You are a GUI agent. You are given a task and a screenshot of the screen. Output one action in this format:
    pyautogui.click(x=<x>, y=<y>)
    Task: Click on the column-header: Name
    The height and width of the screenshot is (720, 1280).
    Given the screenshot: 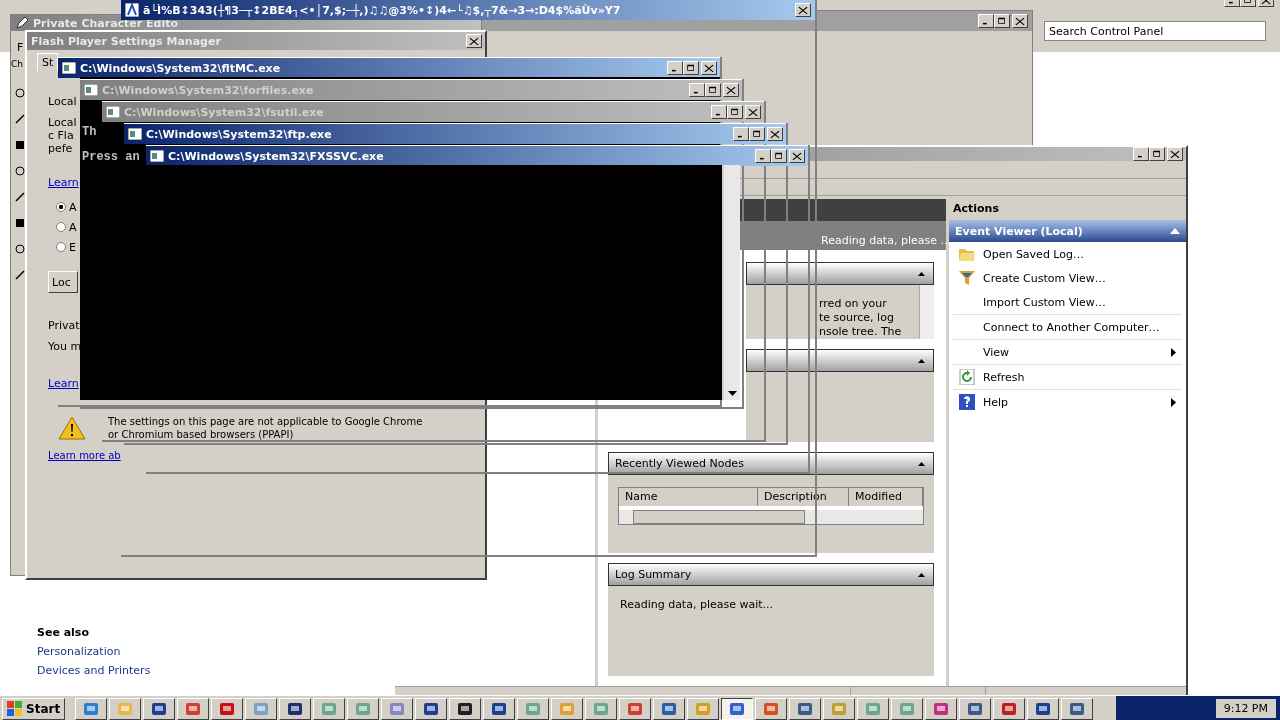 What is the action you would take?
    pyautogui.click(x=688, y=497)
    